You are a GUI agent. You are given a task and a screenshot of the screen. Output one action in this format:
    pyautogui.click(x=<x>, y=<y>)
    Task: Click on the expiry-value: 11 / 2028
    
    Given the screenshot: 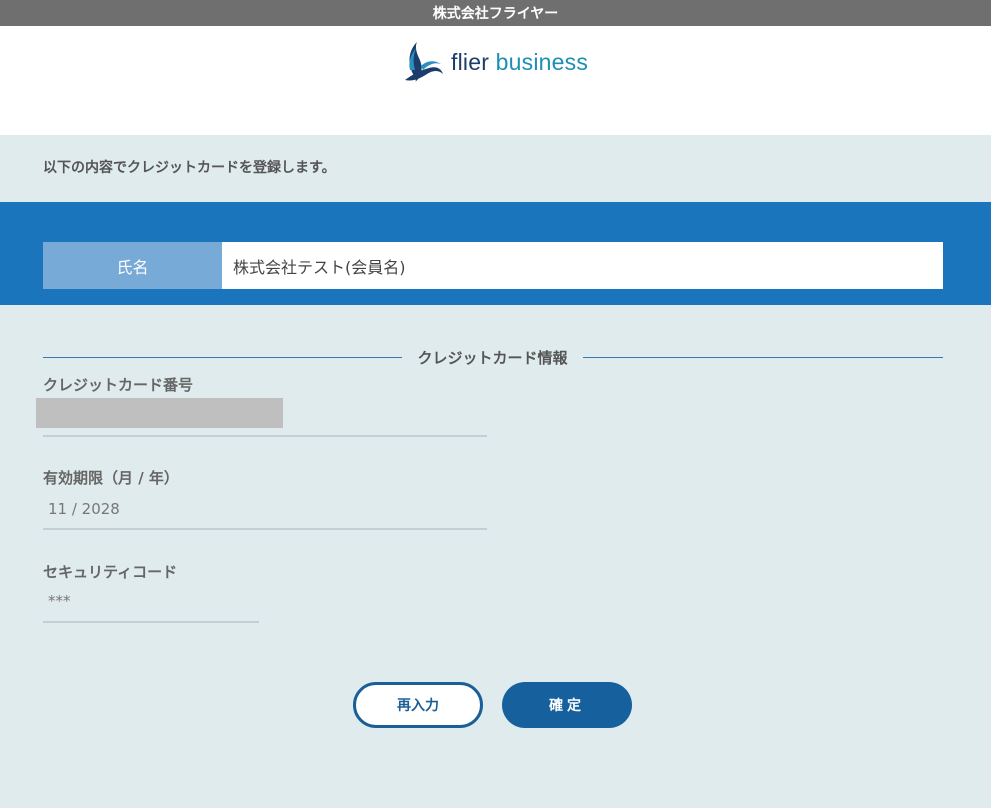 What is the action you would take?
    pyautogui.click(x=84, y=509)
    